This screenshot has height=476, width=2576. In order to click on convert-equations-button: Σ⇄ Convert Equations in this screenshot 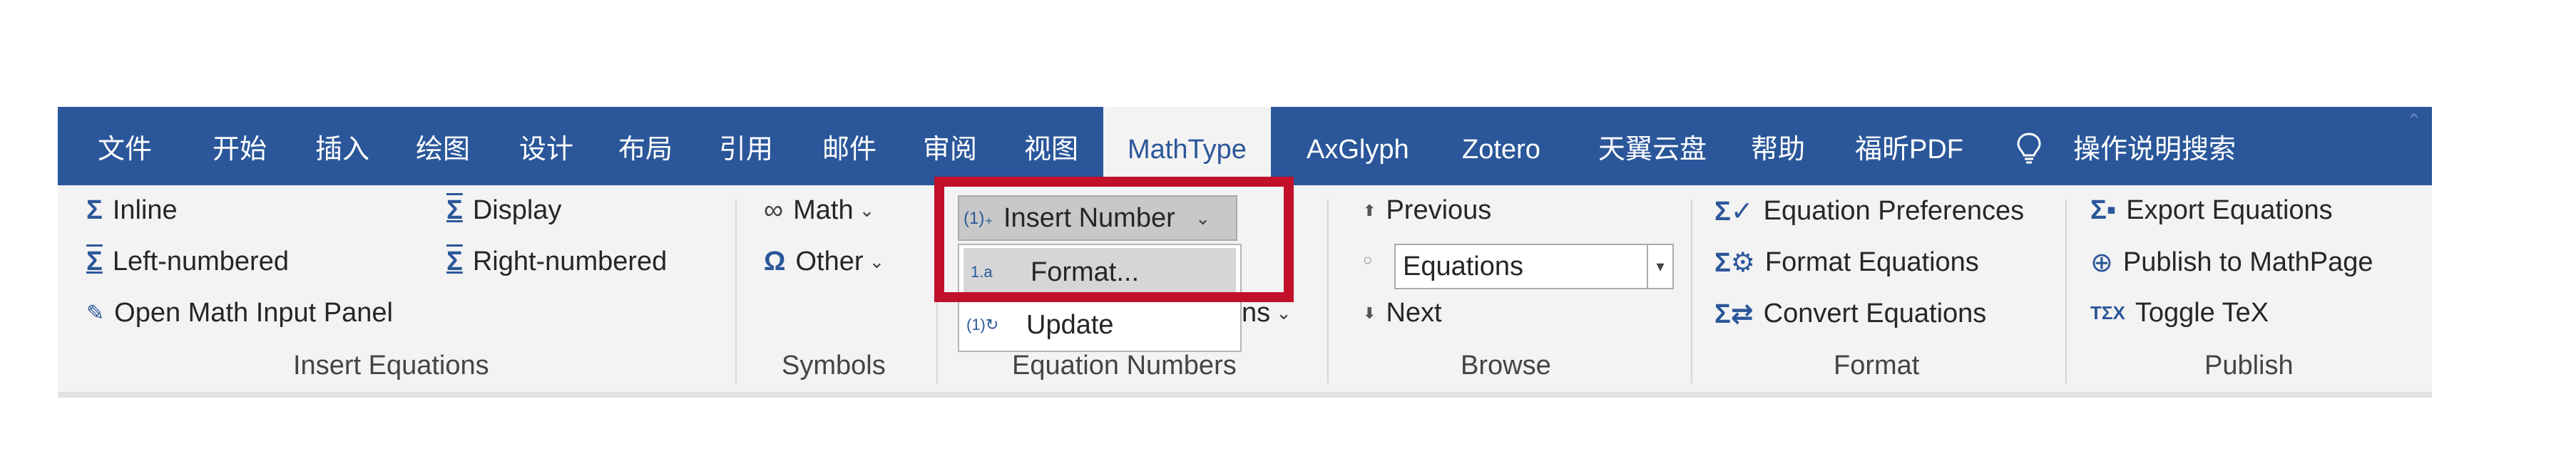, I will do `click(1850, 314)`.